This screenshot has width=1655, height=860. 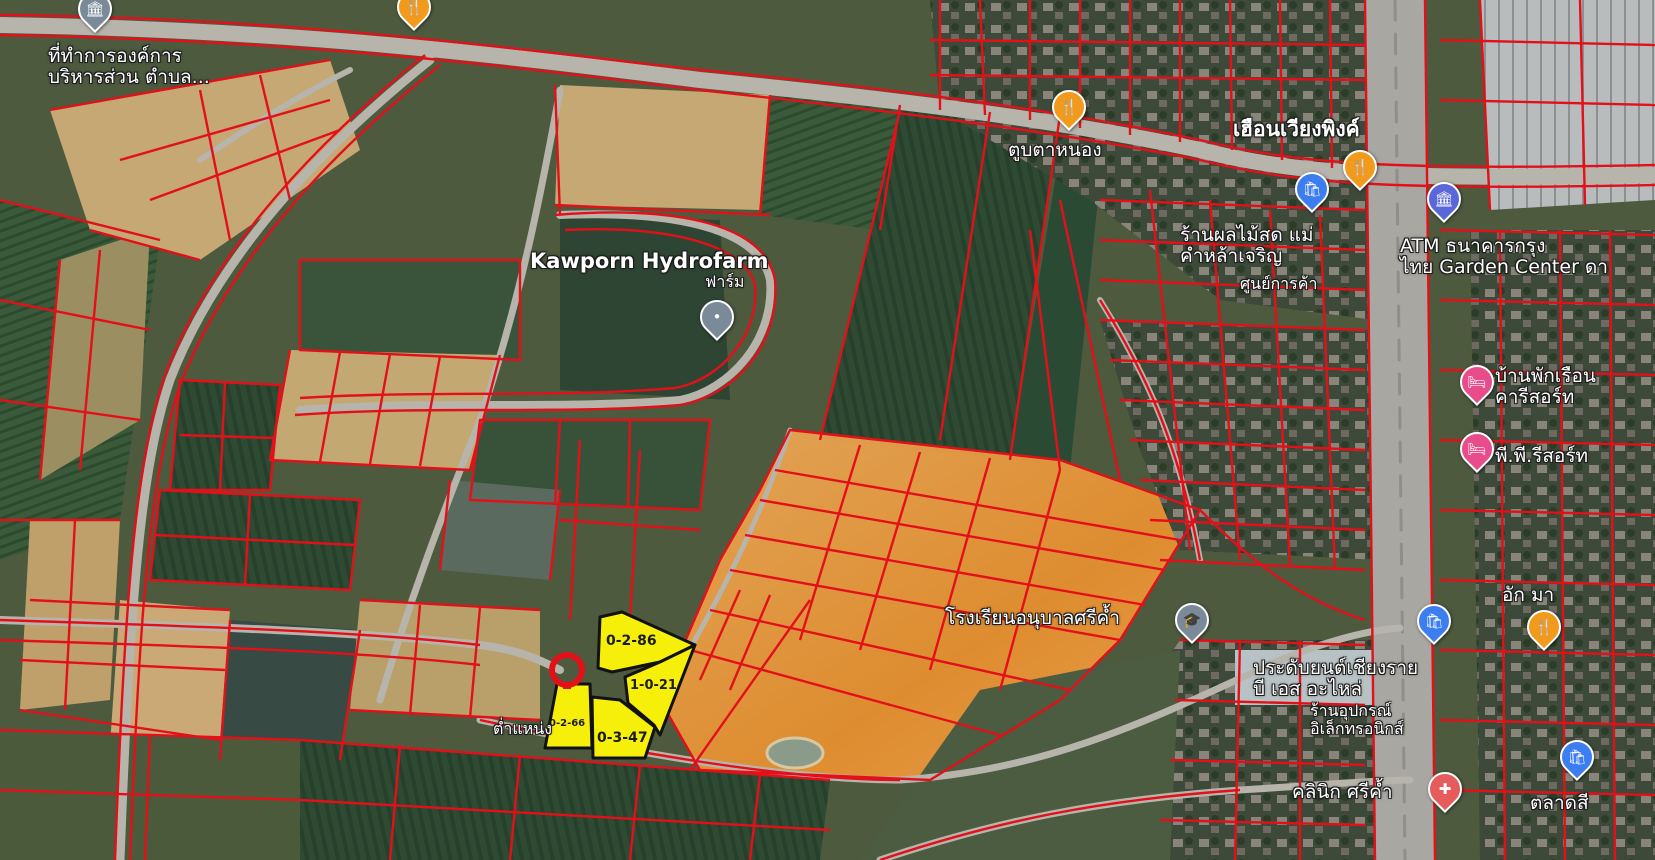 What do you see at coordinates (567, 686) in the screenshot?
I see `selected-location-stem` at bounding box center [567, 686].